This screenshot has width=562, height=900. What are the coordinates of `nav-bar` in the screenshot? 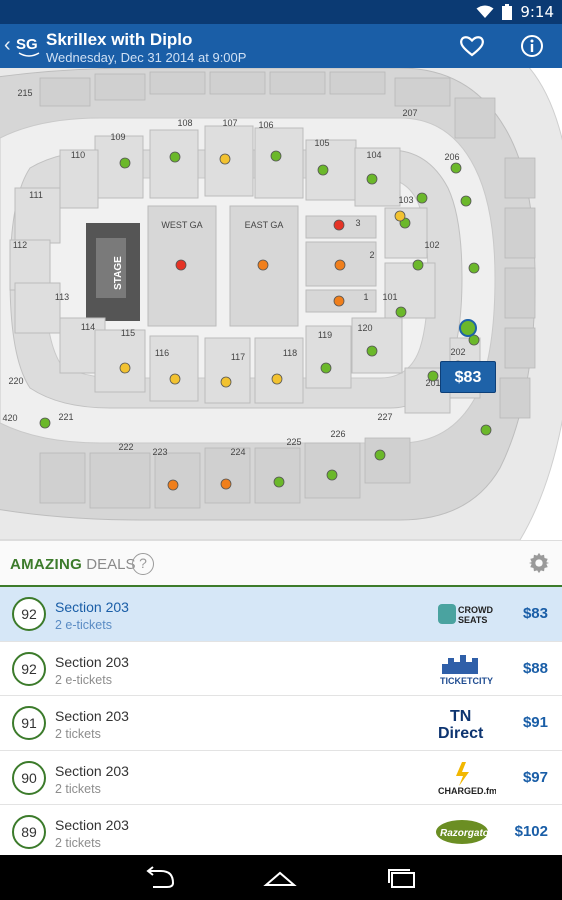 It's located at (281, 877).